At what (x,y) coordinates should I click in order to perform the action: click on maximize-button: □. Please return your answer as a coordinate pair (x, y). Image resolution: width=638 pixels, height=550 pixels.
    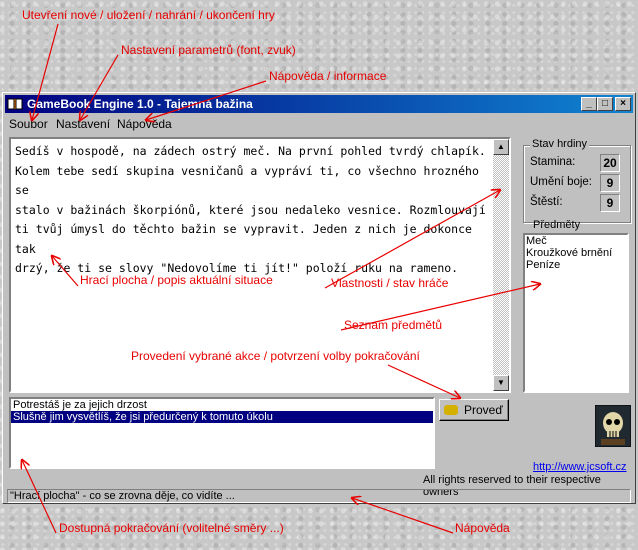
    Looking at the image, I should click on (605, 104).